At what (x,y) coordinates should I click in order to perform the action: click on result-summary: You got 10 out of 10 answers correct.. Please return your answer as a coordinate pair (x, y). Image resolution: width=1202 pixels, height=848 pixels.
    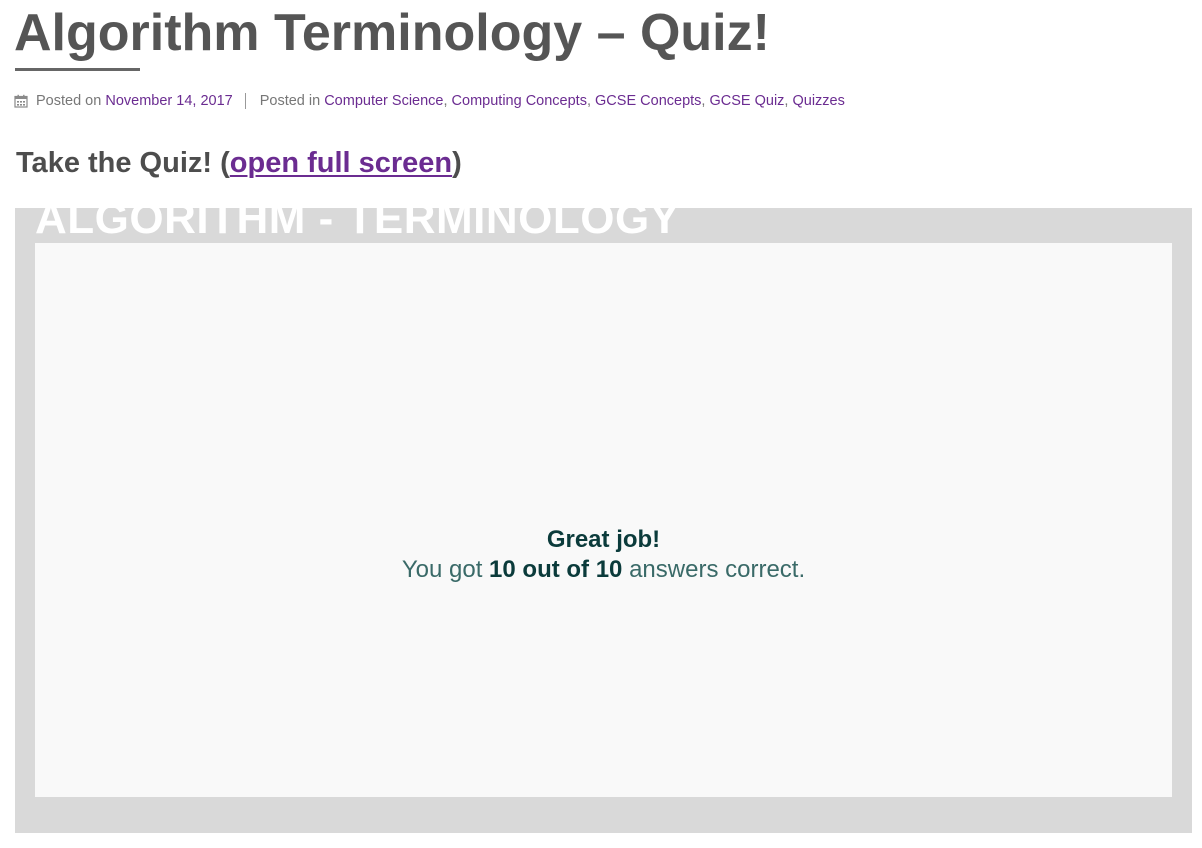
    Looking at the image, I should click on (603, 570).